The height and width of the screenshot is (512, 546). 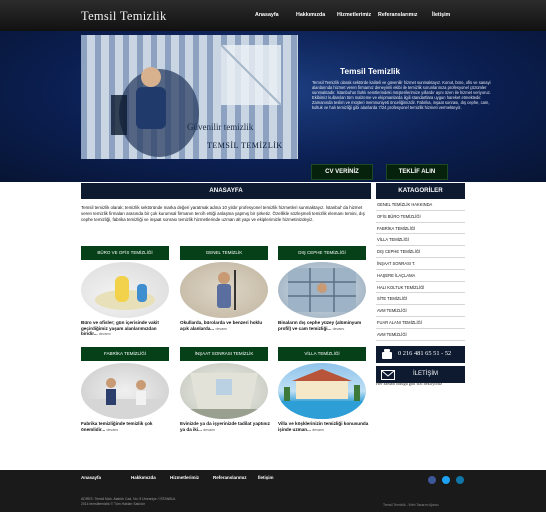 I want to click on category-item: İNŞAAT SONRASI T., so click(x=420, y=264).